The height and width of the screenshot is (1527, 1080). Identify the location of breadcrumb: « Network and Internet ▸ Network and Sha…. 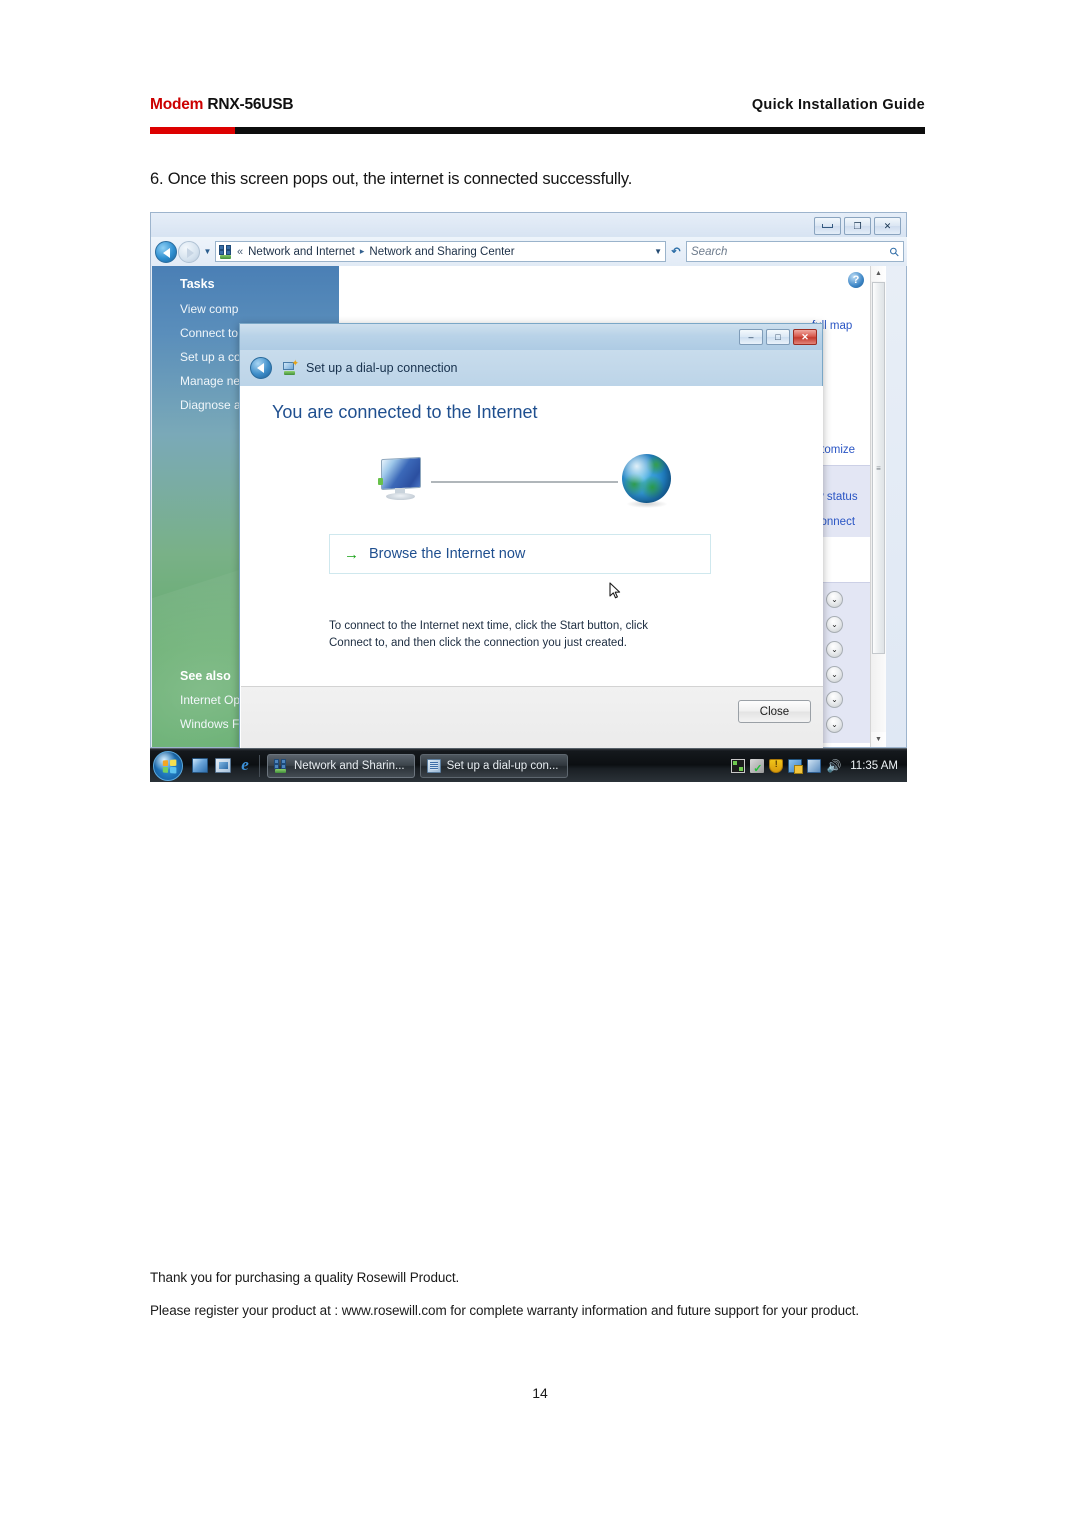
(376, 252).